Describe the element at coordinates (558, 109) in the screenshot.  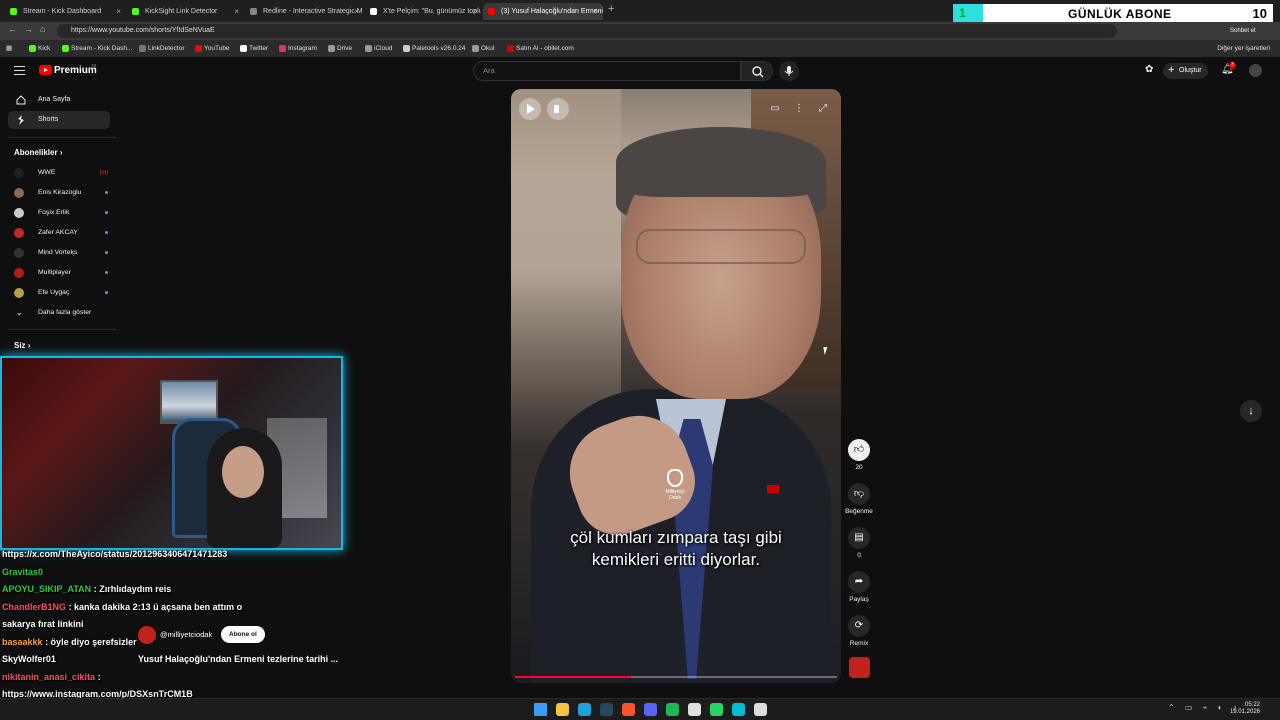
I see `volume-button` at that location.